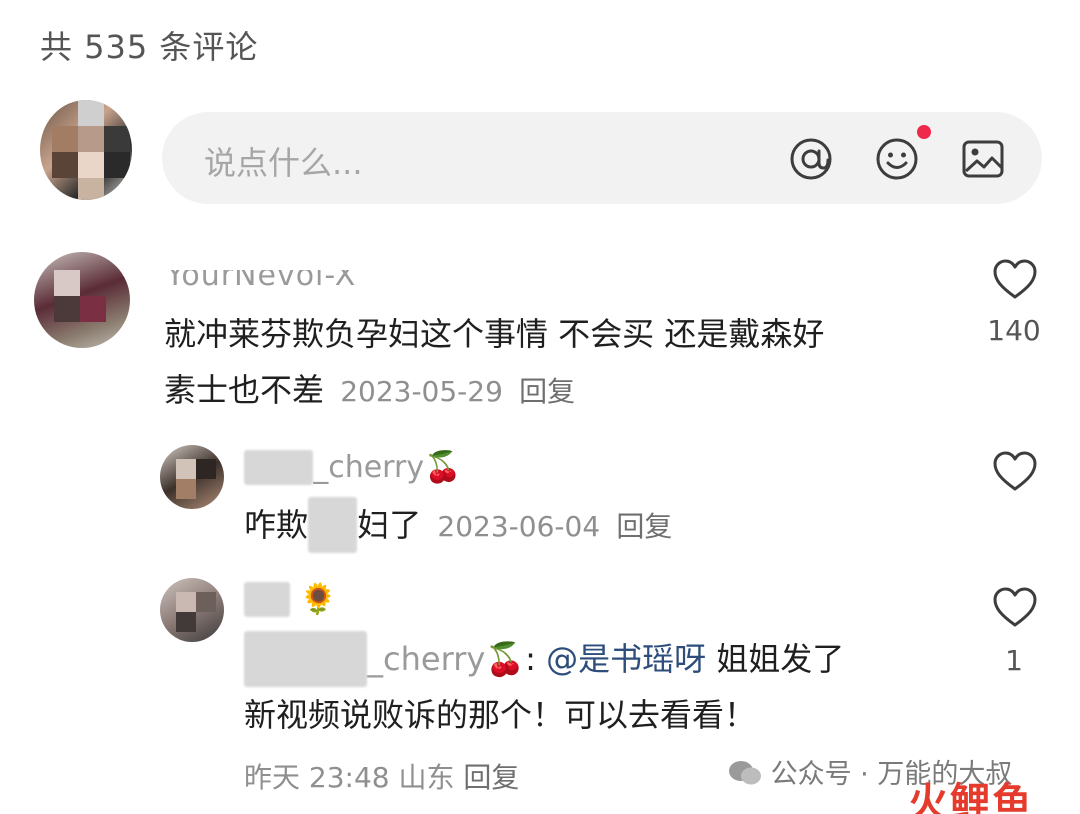  I want to click on commenter-avatar, so click(82, 300).